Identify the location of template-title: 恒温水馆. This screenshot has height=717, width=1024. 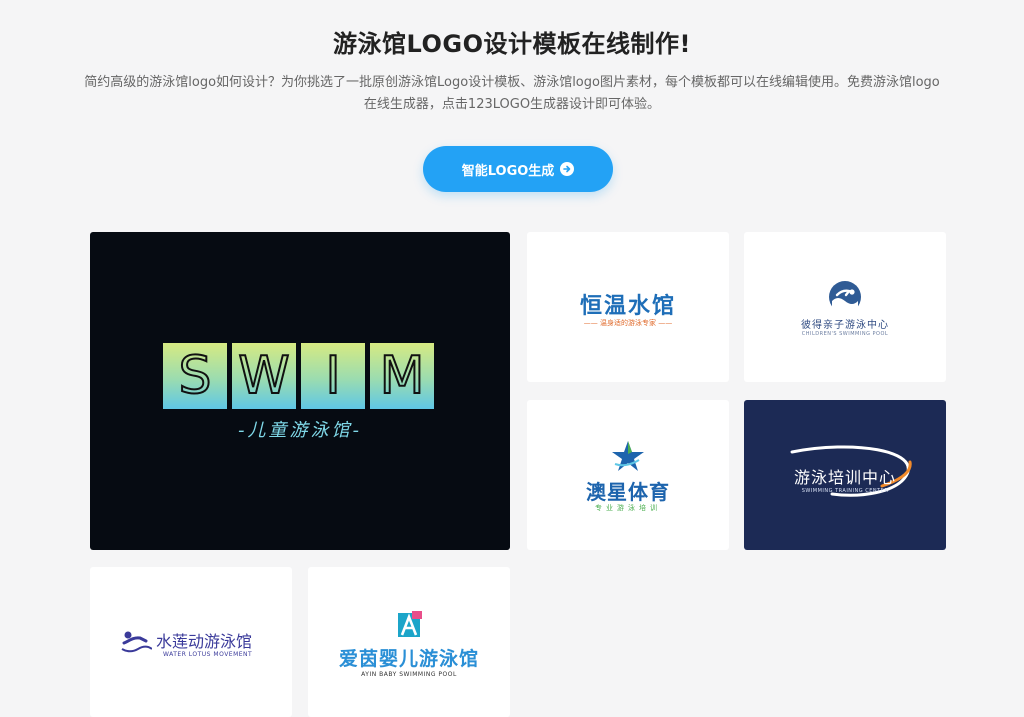
(627, 306).